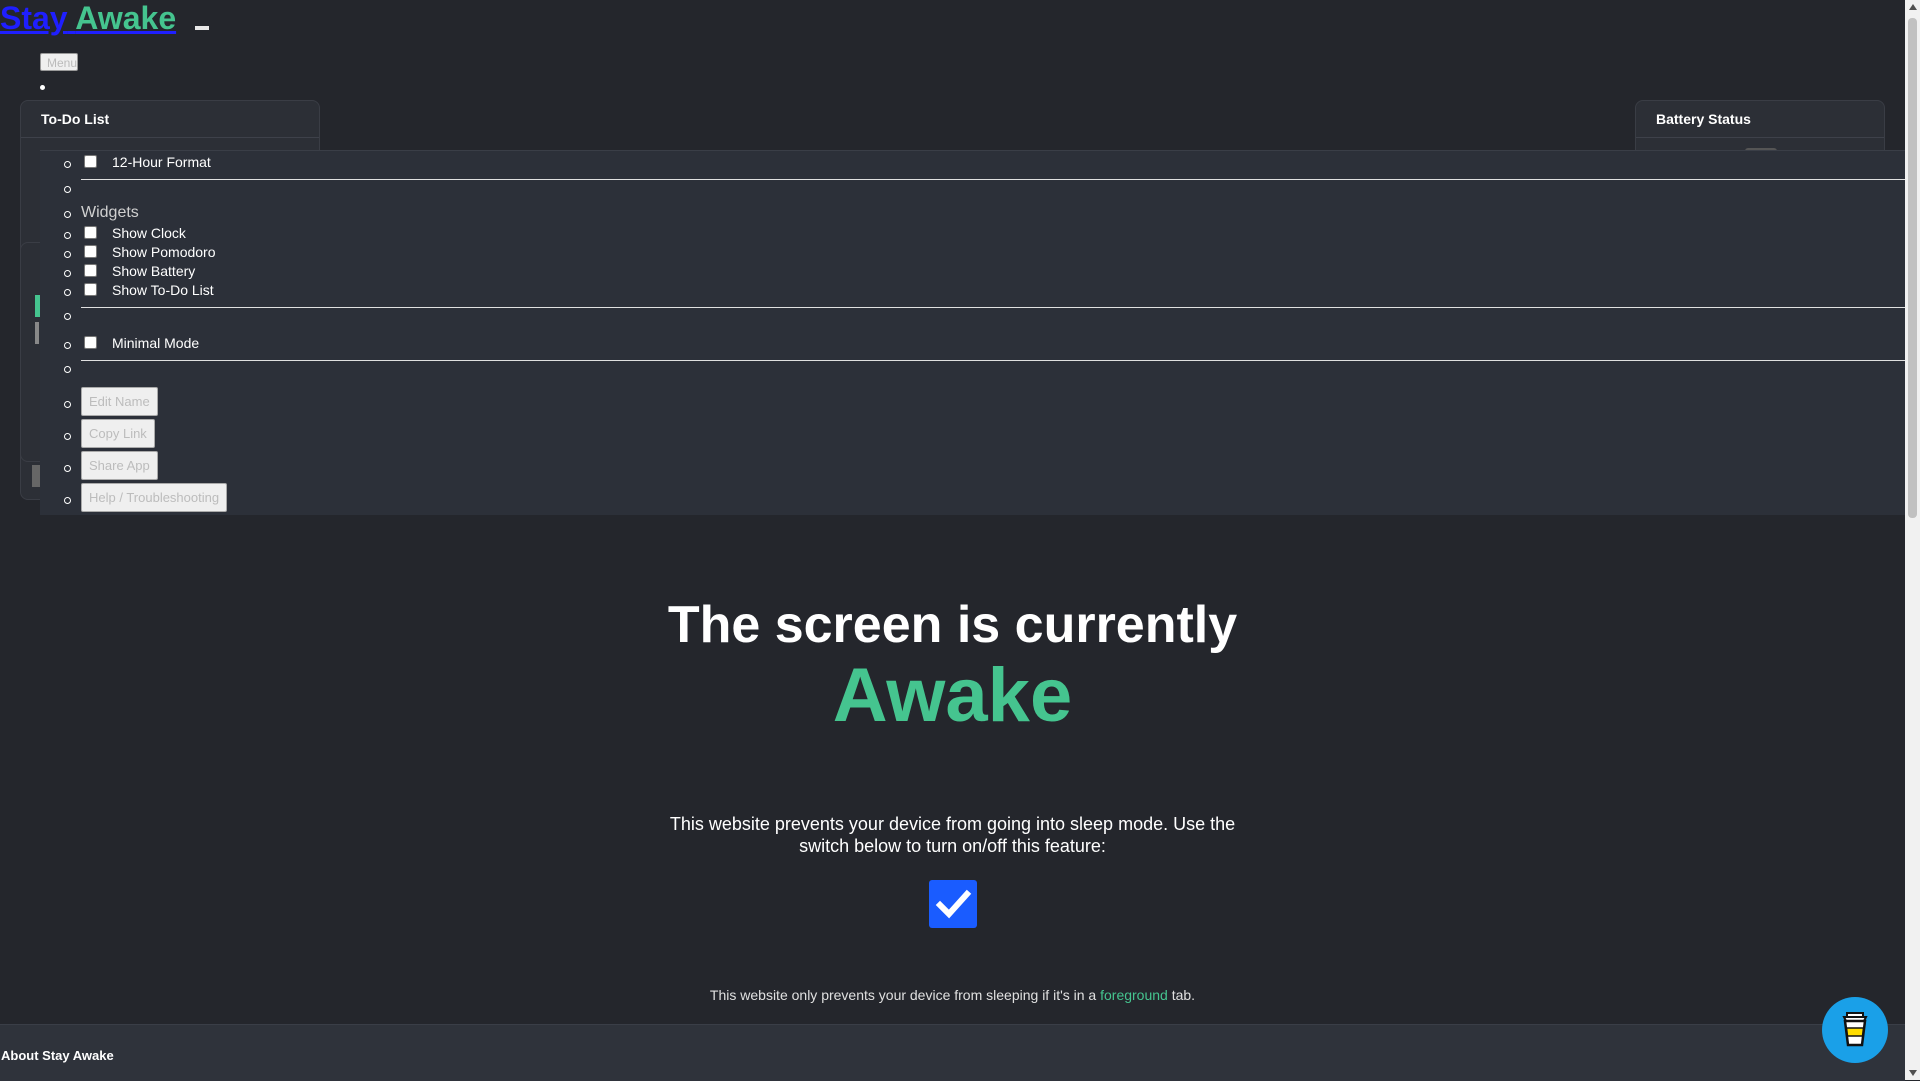 The height and width of the screenshot is (1081, 1920). I want to click on show-pomodoro-option: Show Pomodoro, so click(148, 252).